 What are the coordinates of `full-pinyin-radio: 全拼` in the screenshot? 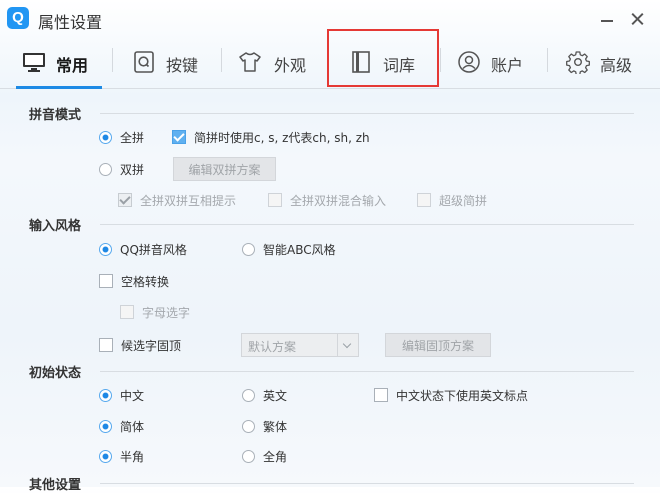 It's located at (121, 137).